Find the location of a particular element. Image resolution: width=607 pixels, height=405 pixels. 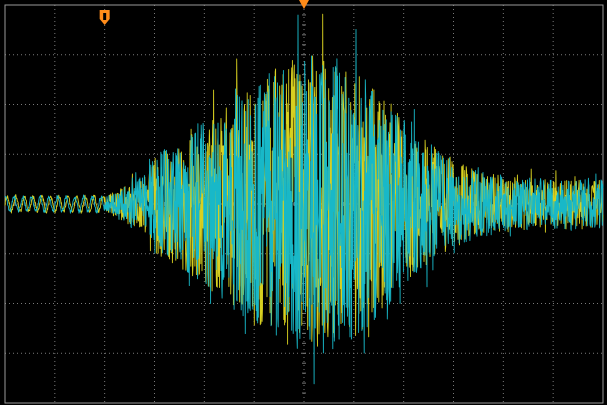

trigger-position-marker is located at coordinates (104, 17).